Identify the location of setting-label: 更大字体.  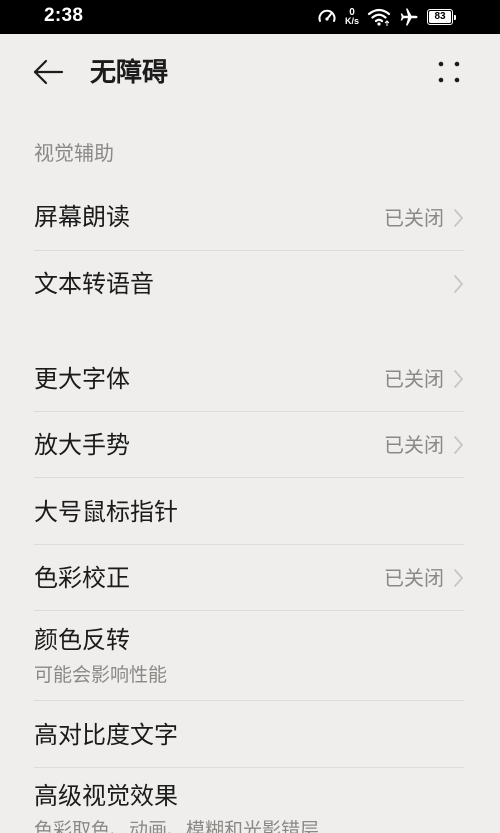
(82, 379).